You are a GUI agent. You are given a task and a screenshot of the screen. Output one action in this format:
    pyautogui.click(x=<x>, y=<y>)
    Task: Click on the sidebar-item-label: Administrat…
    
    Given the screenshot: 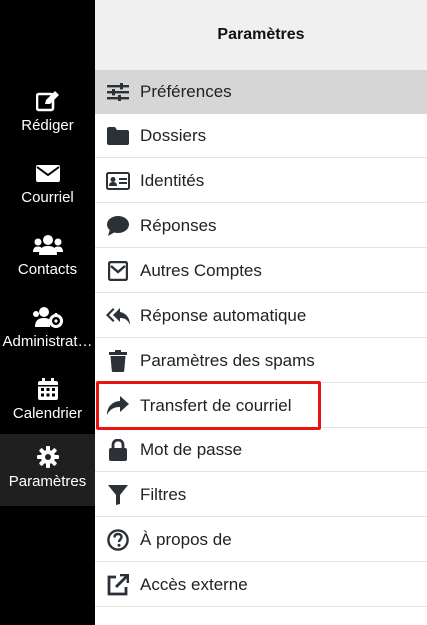 What is the action you would take?
    pyautogui.click(x=47, y=341)
    